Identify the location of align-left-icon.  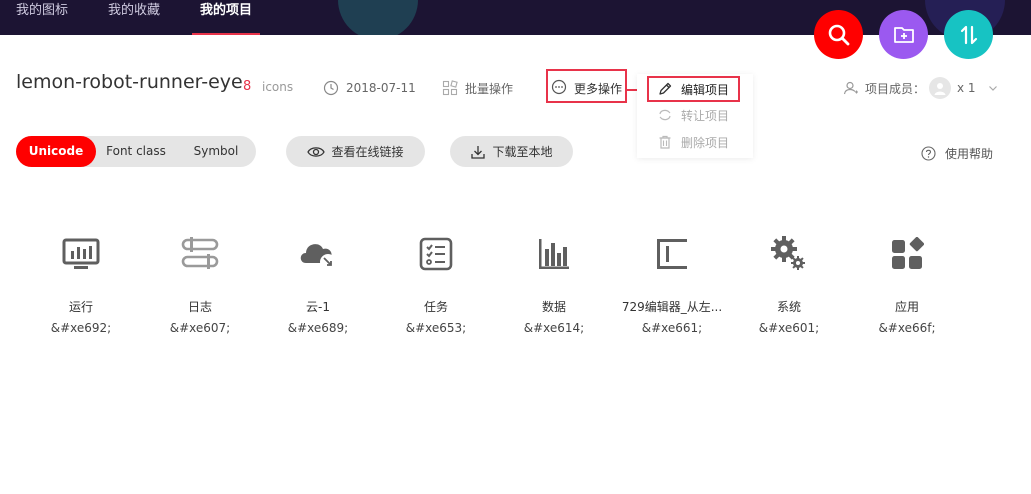
(672, 254).